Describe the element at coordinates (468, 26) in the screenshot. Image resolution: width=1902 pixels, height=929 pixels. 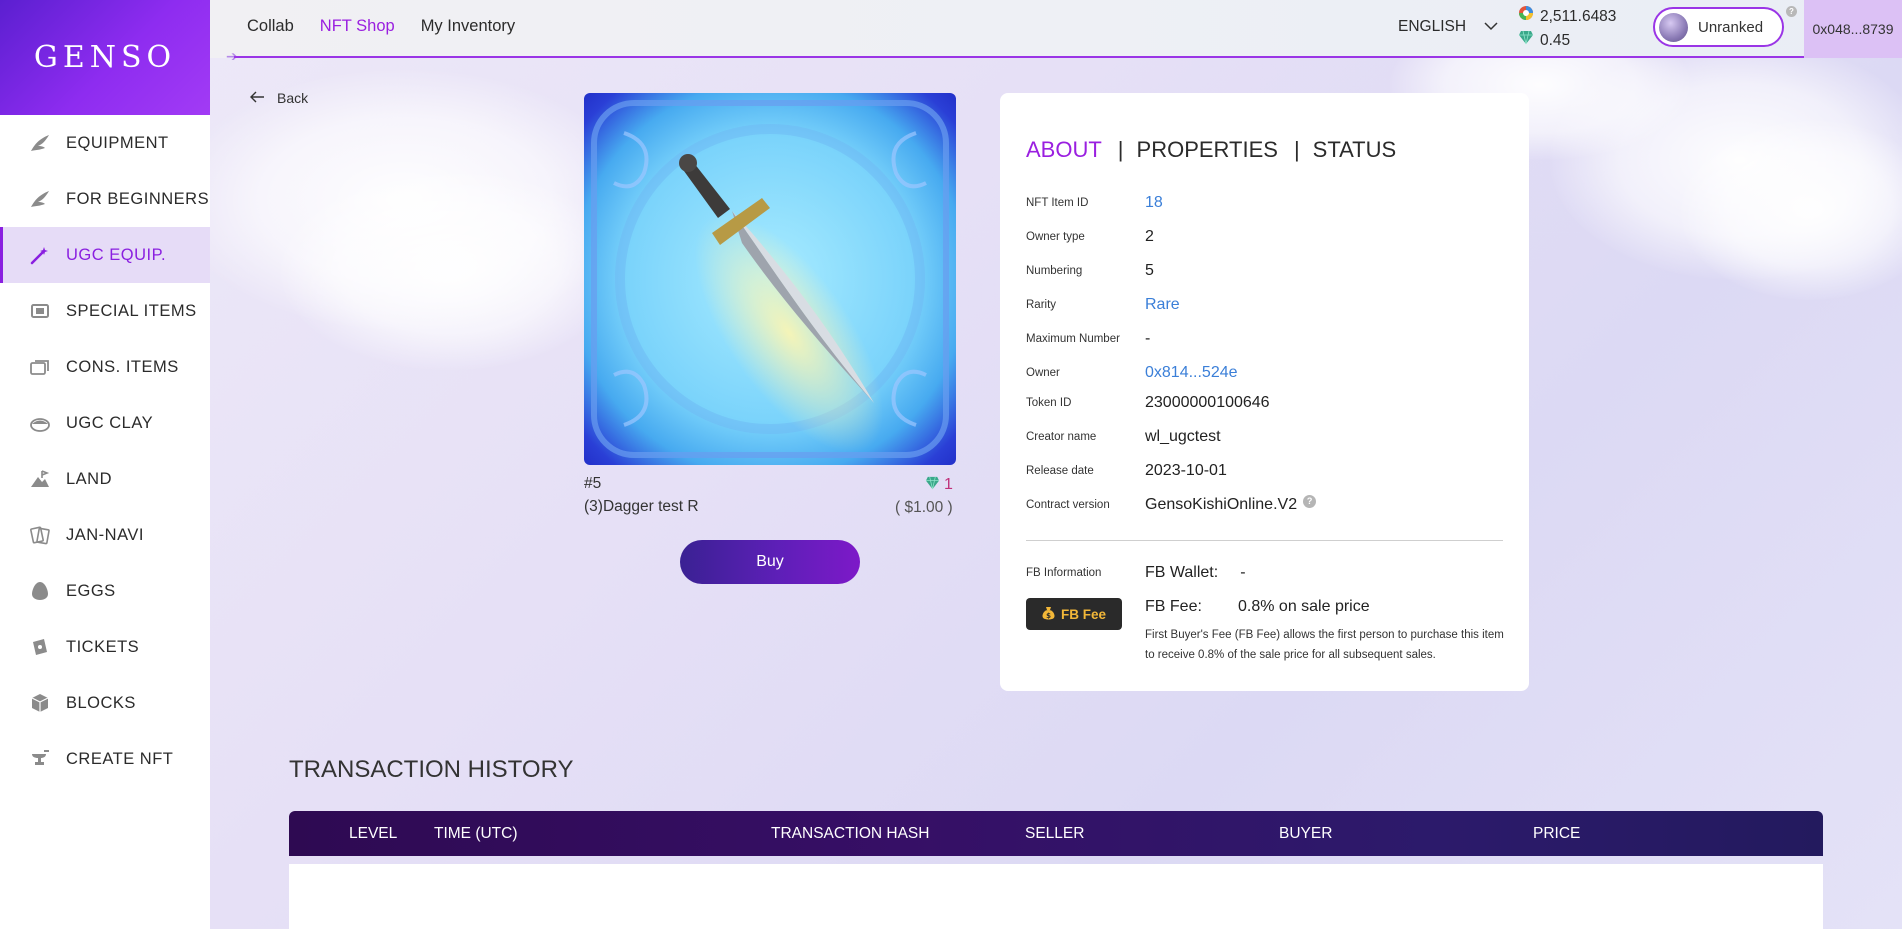
I see `top-nav-my-inventory: My Inventory` at that location.